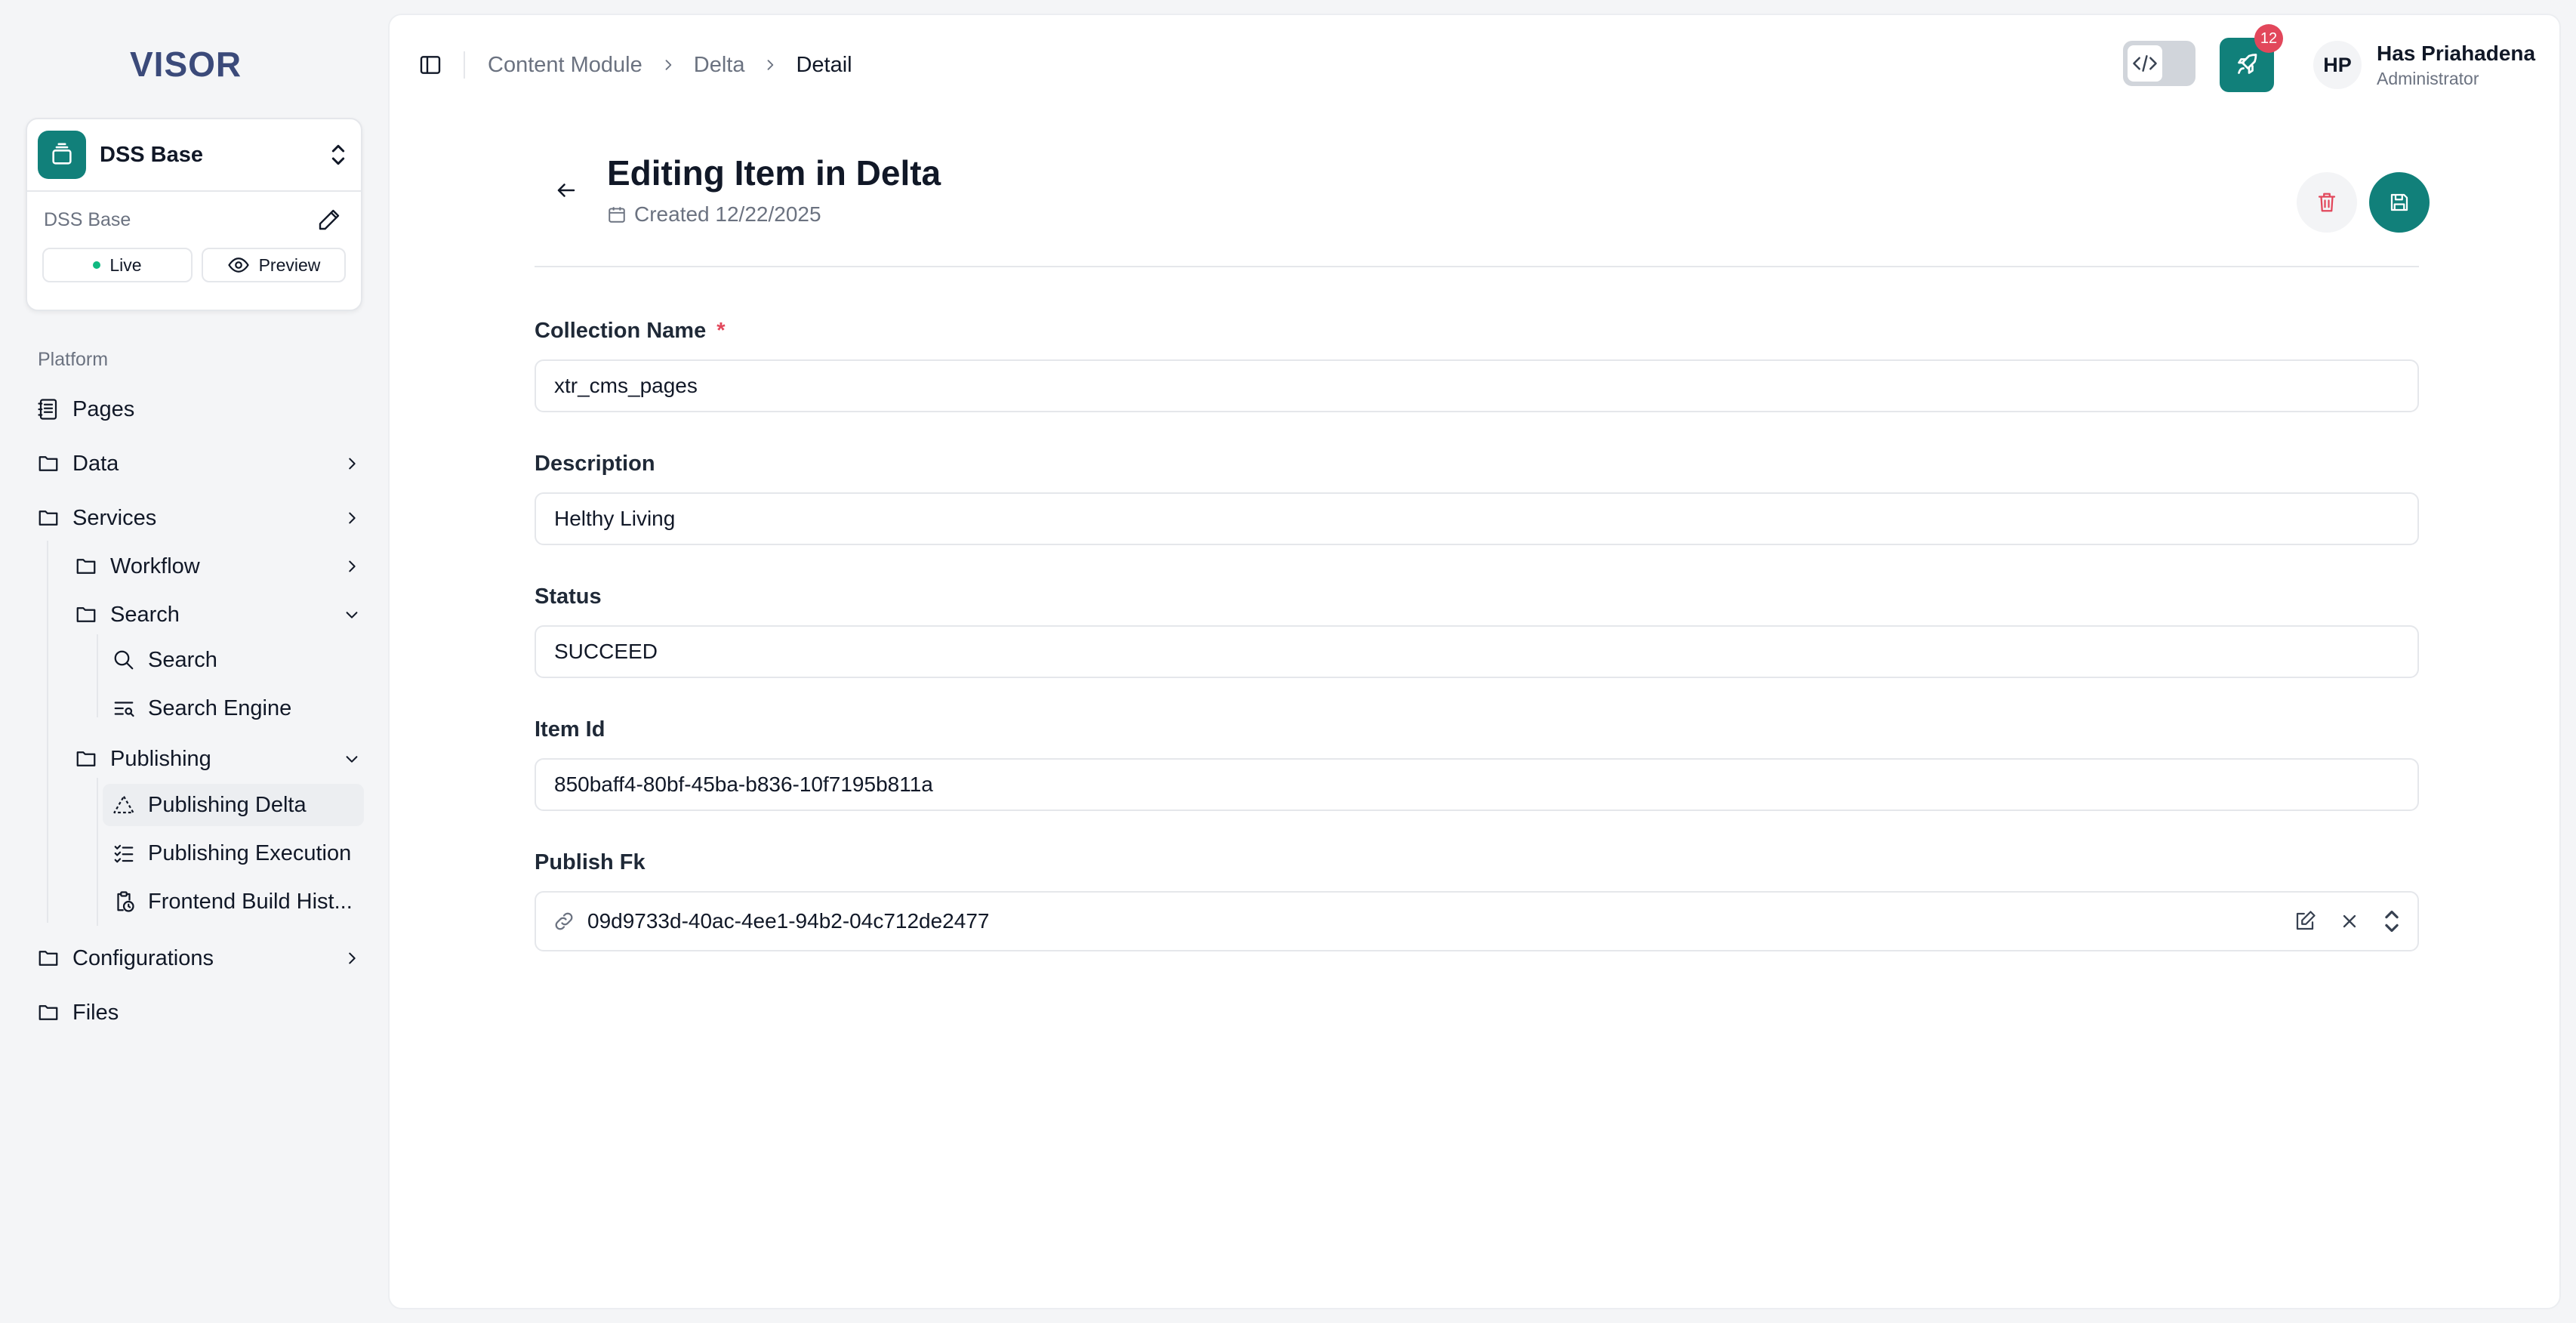 This screenshot has width=2576, height=1323. What do you see at coordinates (194, 214) in the screenshot?
I see `site-switcher-card: DSS Base DSS Base Live Preview` at bounding box center [194, 214].